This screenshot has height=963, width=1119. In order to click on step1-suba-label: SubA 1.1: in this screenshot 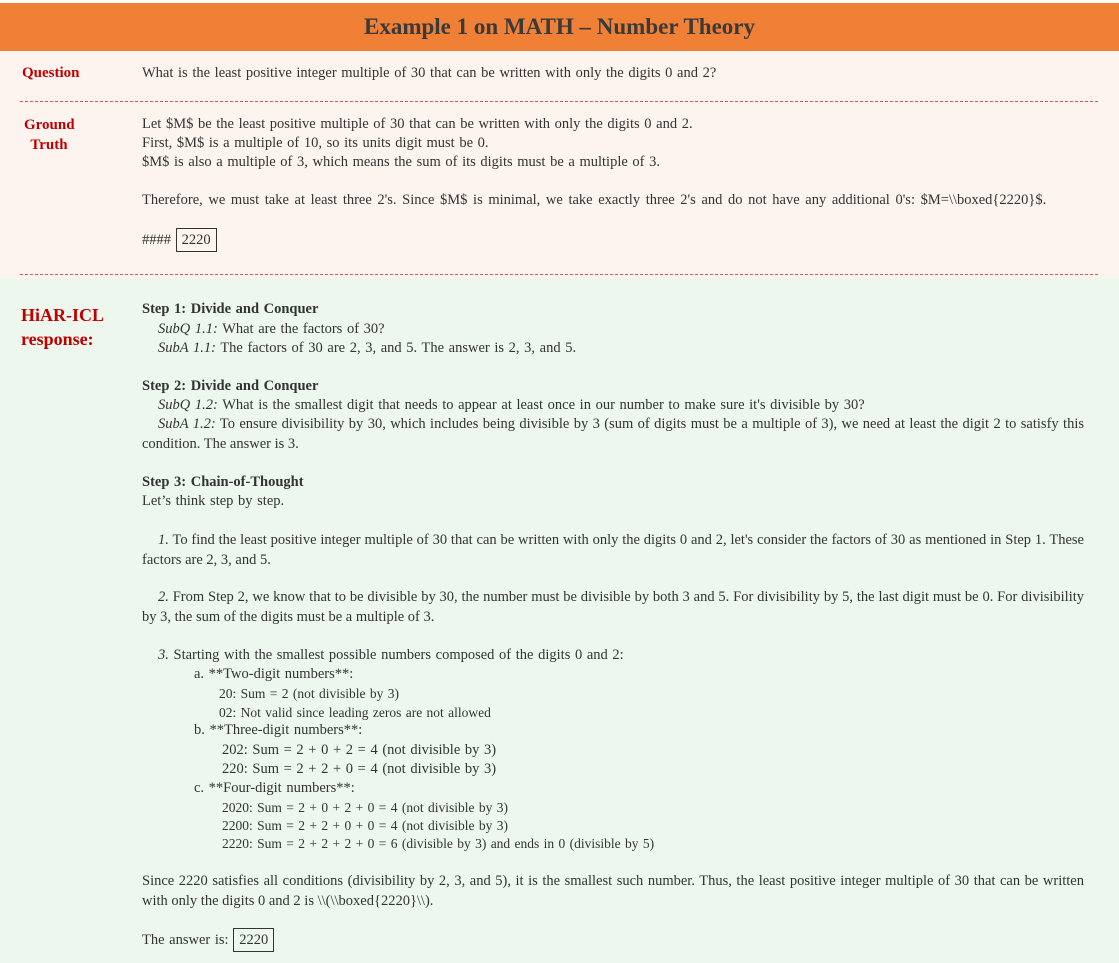, I will do `click(187, 348)`.